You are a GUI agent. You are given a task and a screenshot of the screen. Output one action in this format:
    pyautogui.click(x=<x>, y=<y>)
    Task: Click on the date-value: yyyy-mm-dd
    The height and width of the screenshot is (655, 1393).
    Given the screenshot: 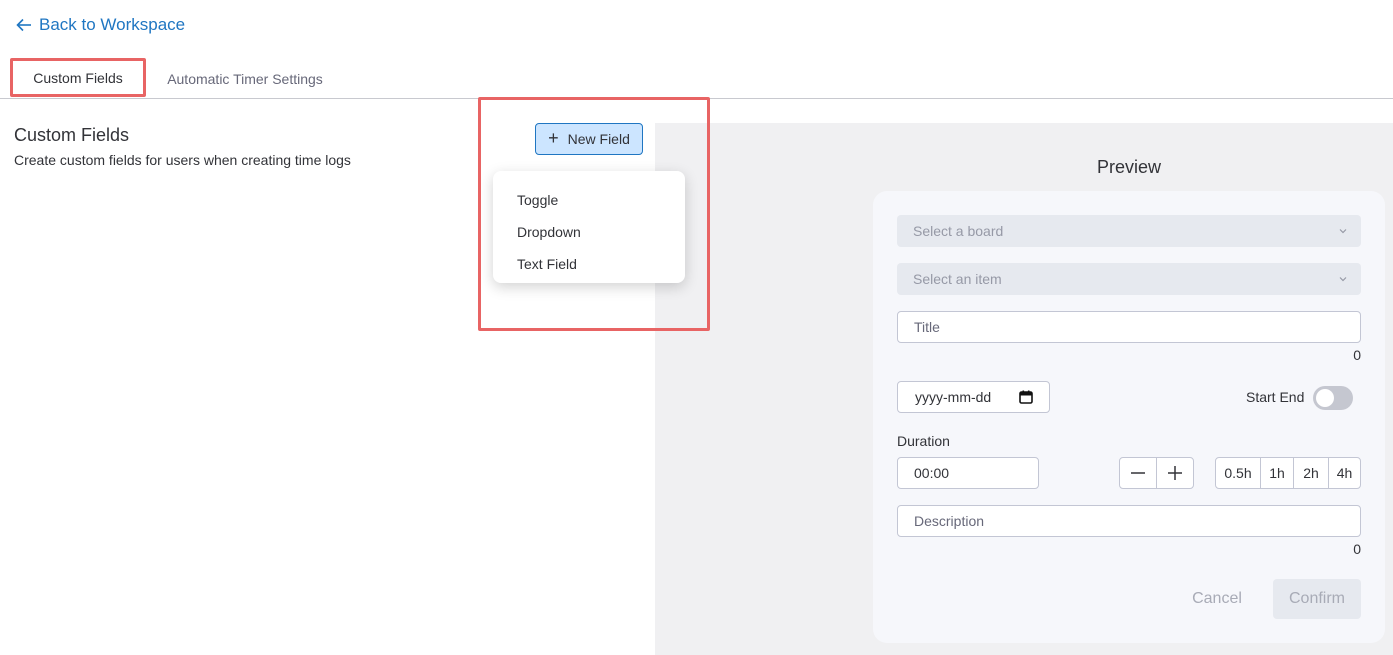 What is the action you would take?
    pyautogui.click(x=953, y=397)
    